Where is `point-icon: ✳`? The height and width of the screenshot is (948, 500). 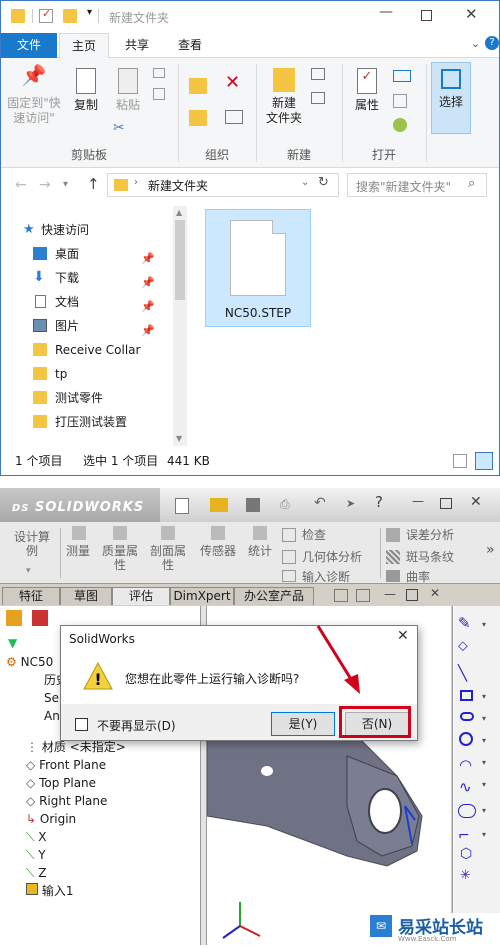
point-icon: ✳ is located at coordinates (465, 875).